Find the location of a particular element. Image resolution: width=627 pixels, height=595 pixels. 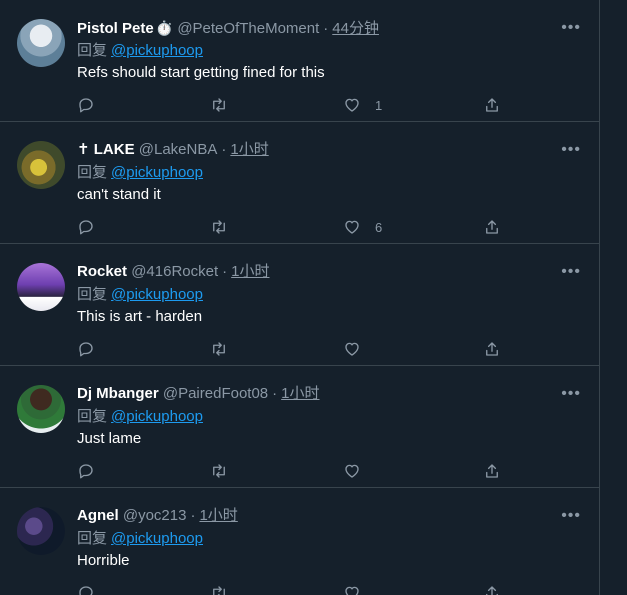

tweet-header: ✝ LAKE @LakeNBA · 1小时 is located at coordinates (173, 150).